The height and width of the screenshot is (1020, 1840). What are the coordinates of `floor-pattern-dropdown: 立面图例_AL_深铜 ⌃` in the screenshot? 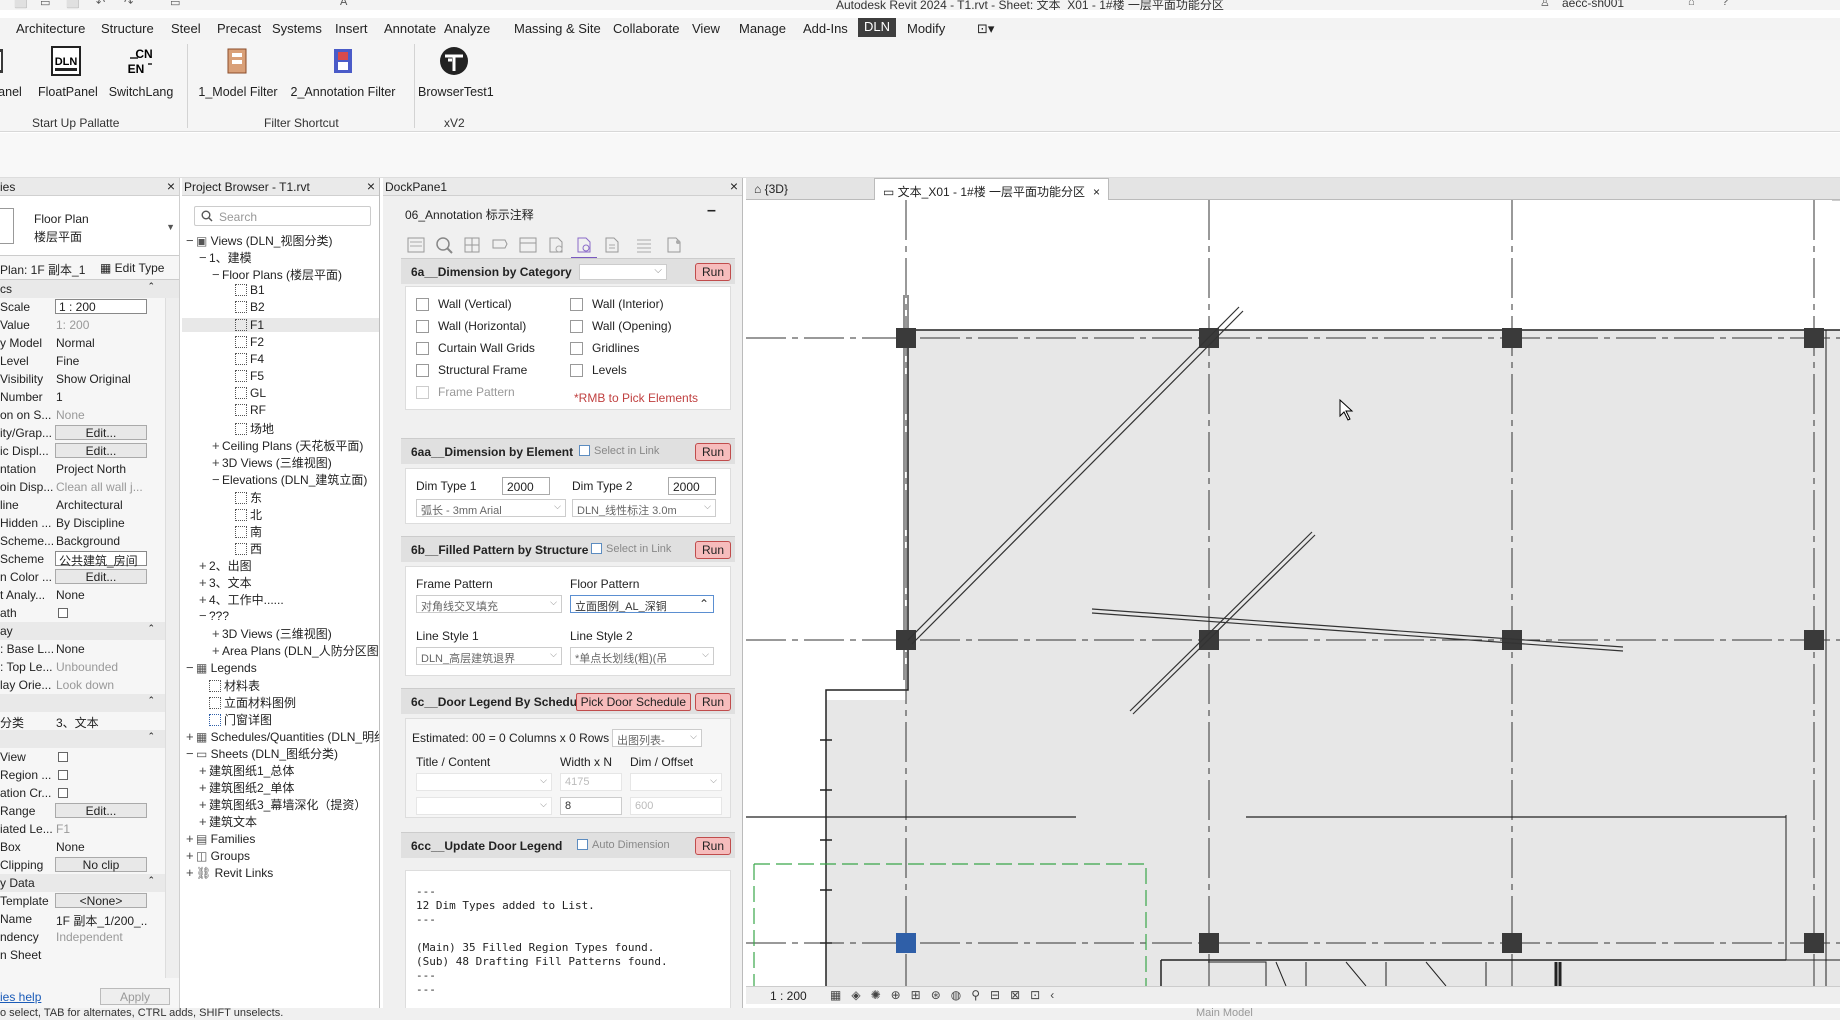 It's located at (642, 604).